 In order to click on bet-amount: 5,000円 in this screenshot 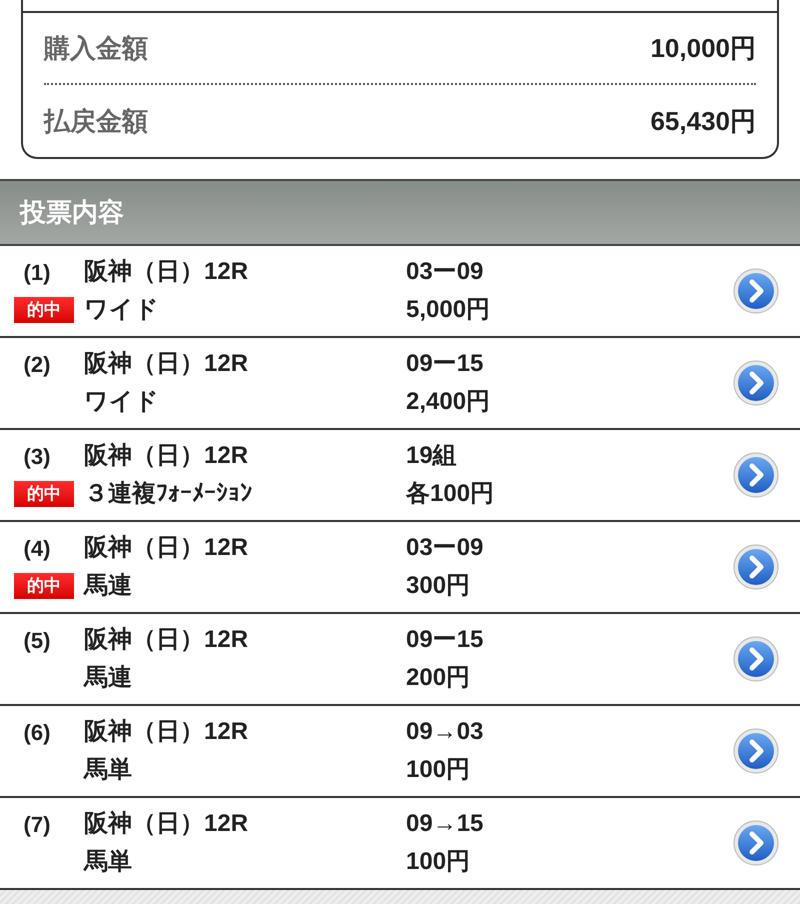, I will do `click(449, 310)`.